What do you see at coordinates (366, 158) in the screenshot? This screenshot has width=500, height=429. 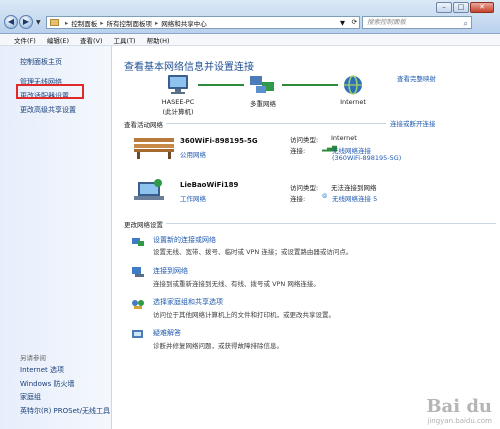 I see `network1-conn-link-ssid: (360WiFi-898195-5G)` at bounding box center [366, 158].